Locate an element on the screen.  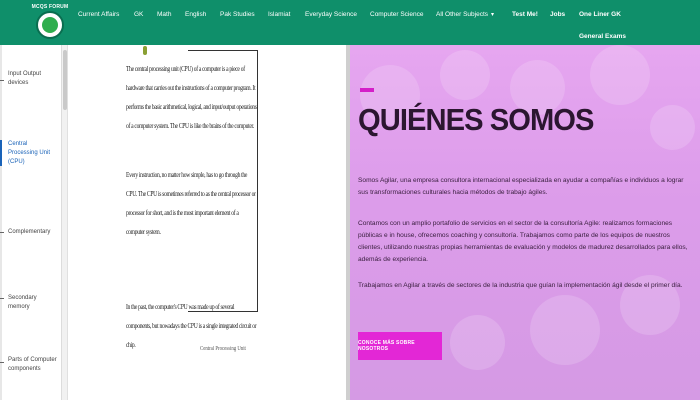
nav-one-liner-gk: One Liner GK is located at coordinates (600, 14).